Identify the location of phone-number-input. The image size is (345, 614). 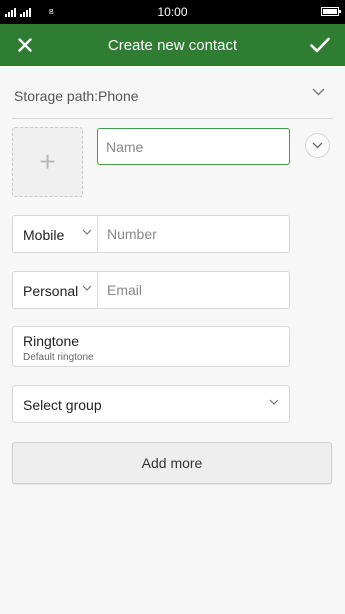
(194, 234).